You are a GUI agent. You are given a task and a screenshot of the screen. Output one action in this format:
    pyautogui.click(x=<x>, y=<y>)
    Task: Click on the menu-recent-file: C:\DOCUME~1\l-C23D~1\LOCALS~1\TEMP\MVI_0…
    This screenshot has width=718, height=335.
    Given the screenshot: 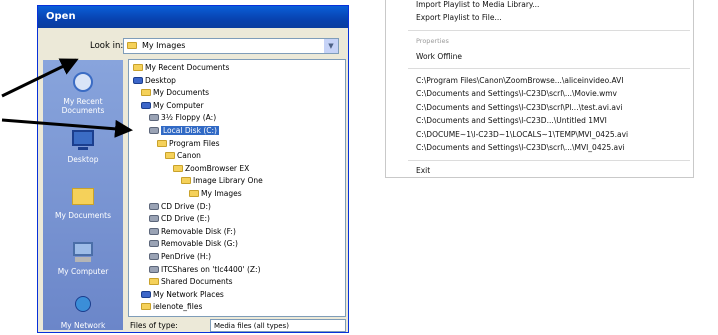 What is the action you would take?
    pyautogui.click(x=522, y=134)
    